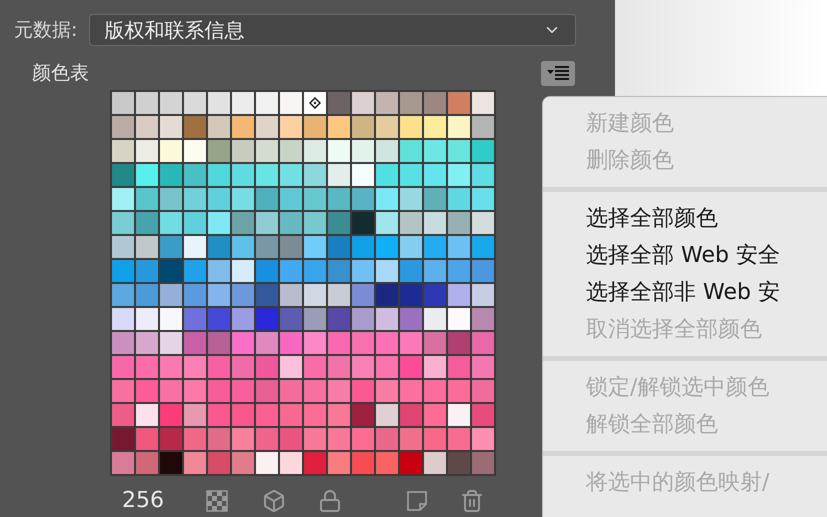  Describe the element at coordinates (685, 255) in the screenshot. I see `menu-item: 选择全部 Web 安全` at that location.